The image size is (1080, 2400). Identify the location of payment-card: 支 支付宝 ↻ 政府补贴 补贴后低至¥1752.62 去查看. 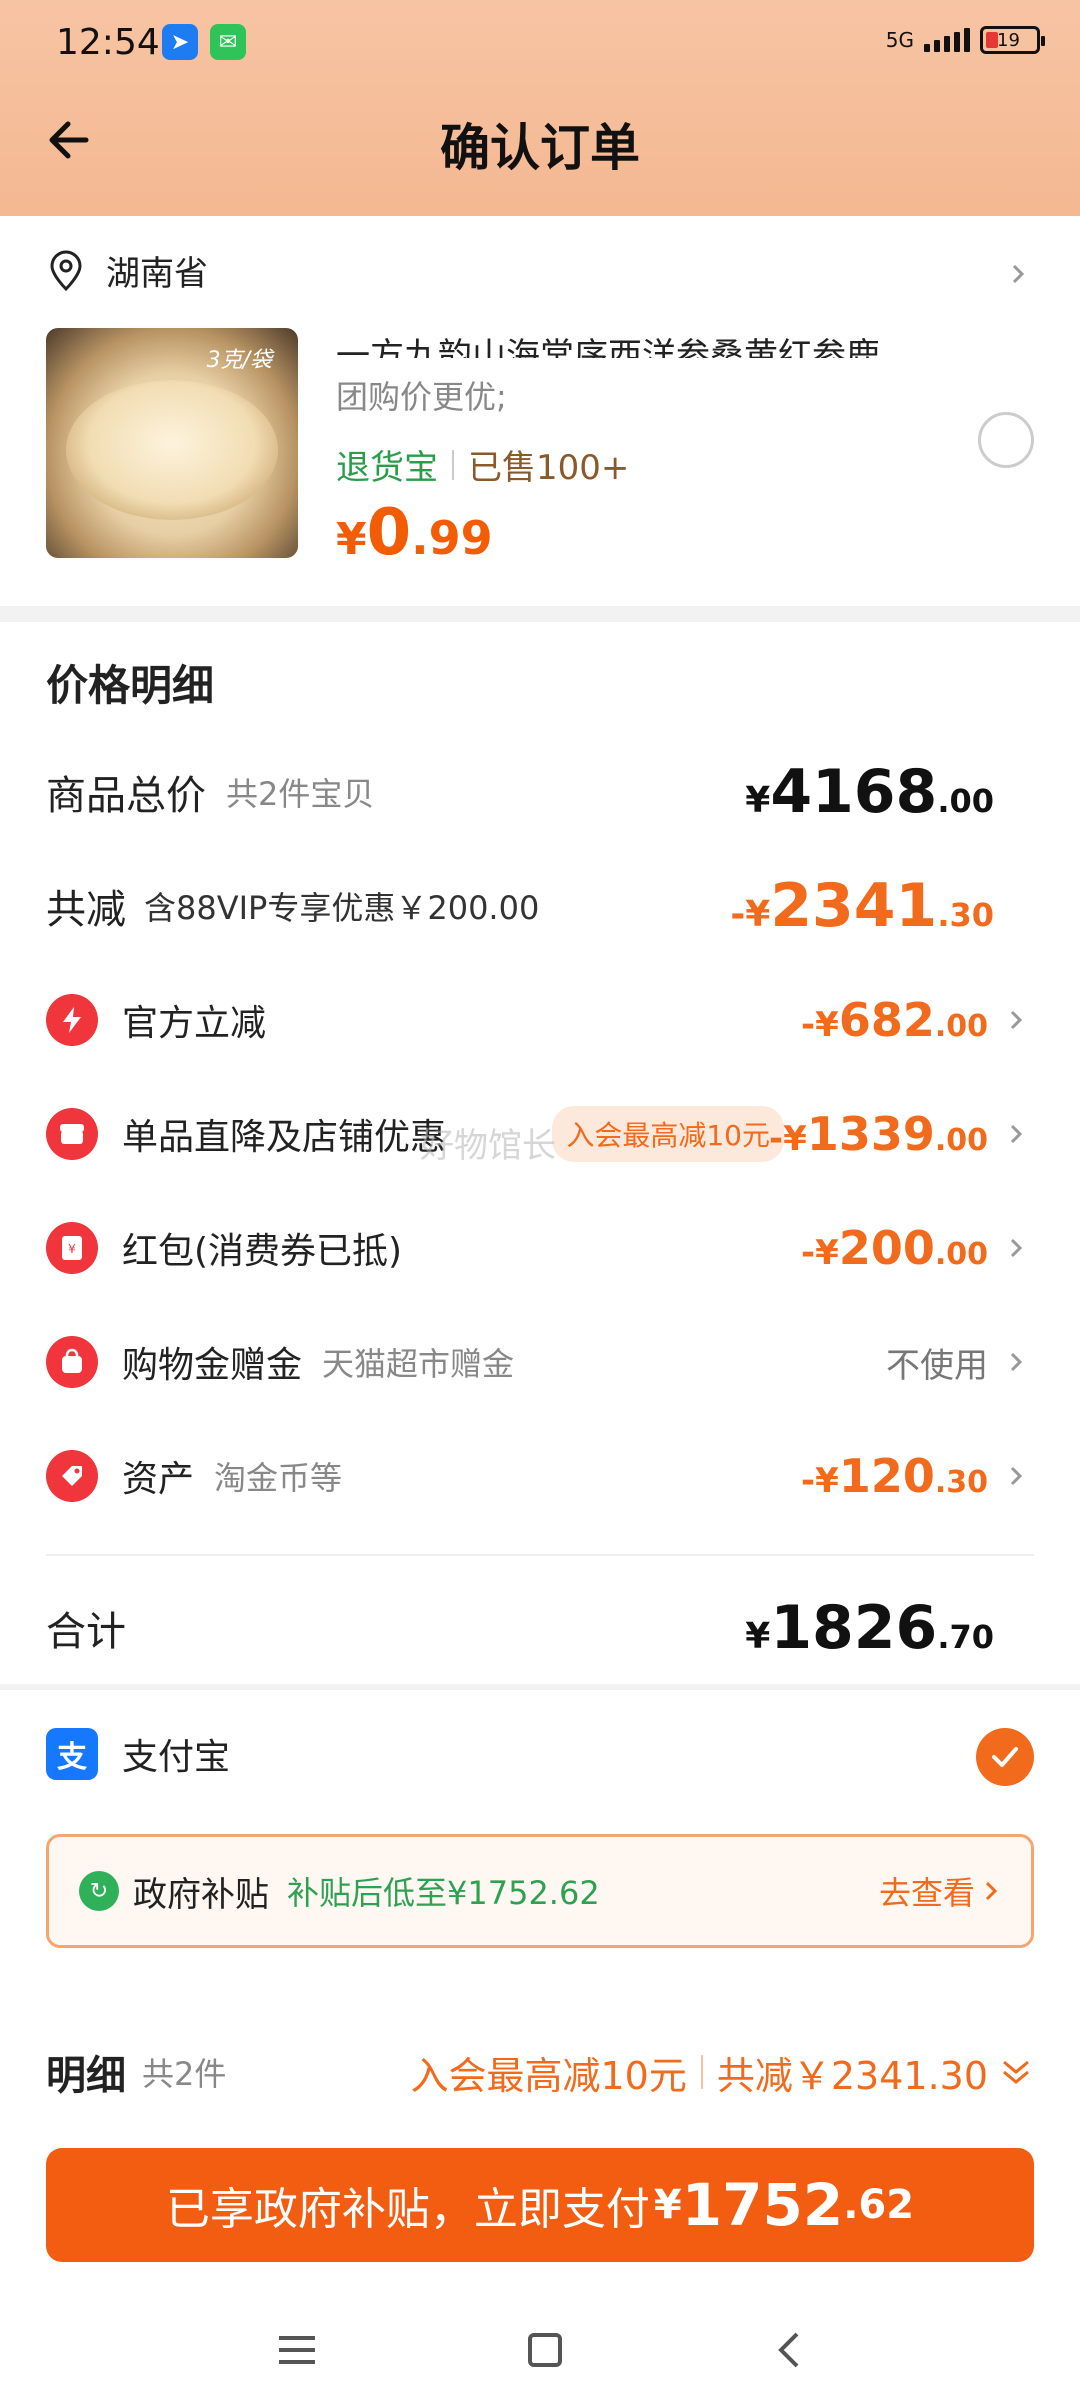
(540, 1855).